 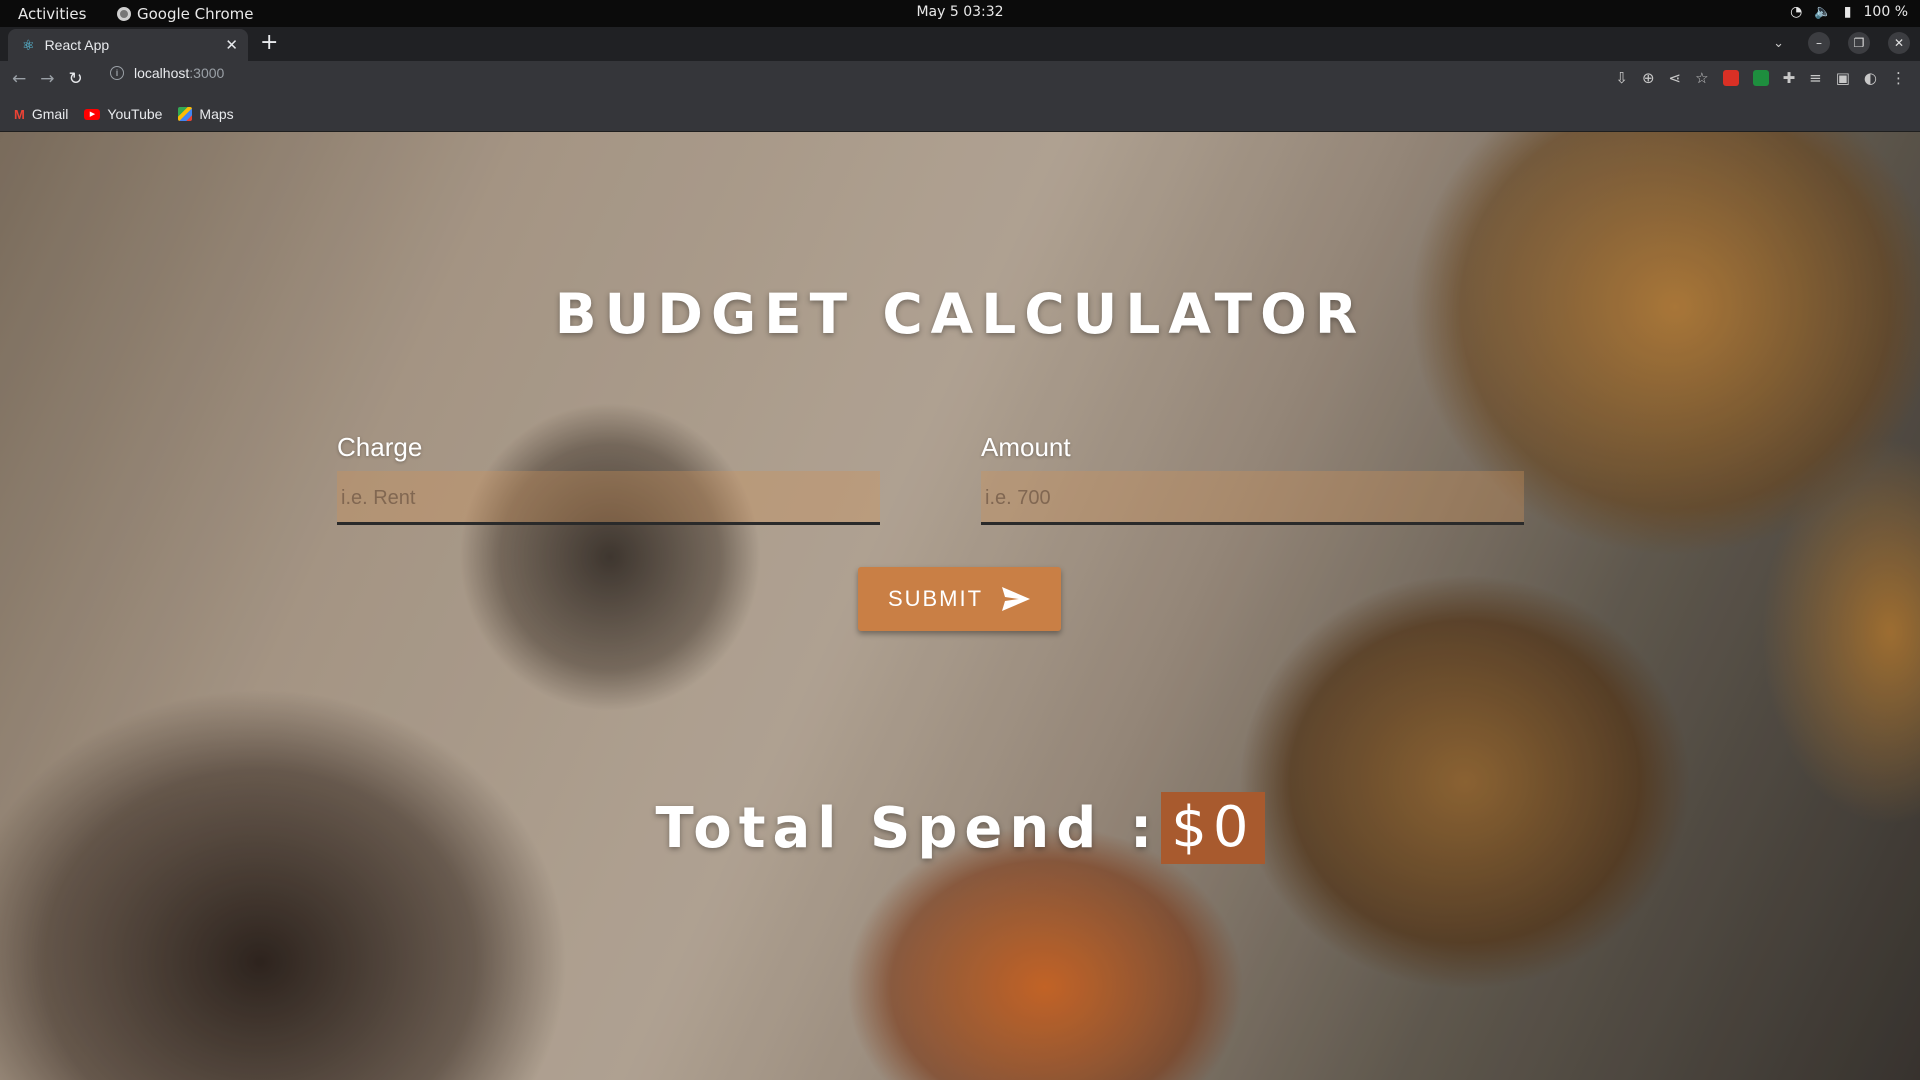 I want to click on charge-label: Charge, so click(x=380, y=447).